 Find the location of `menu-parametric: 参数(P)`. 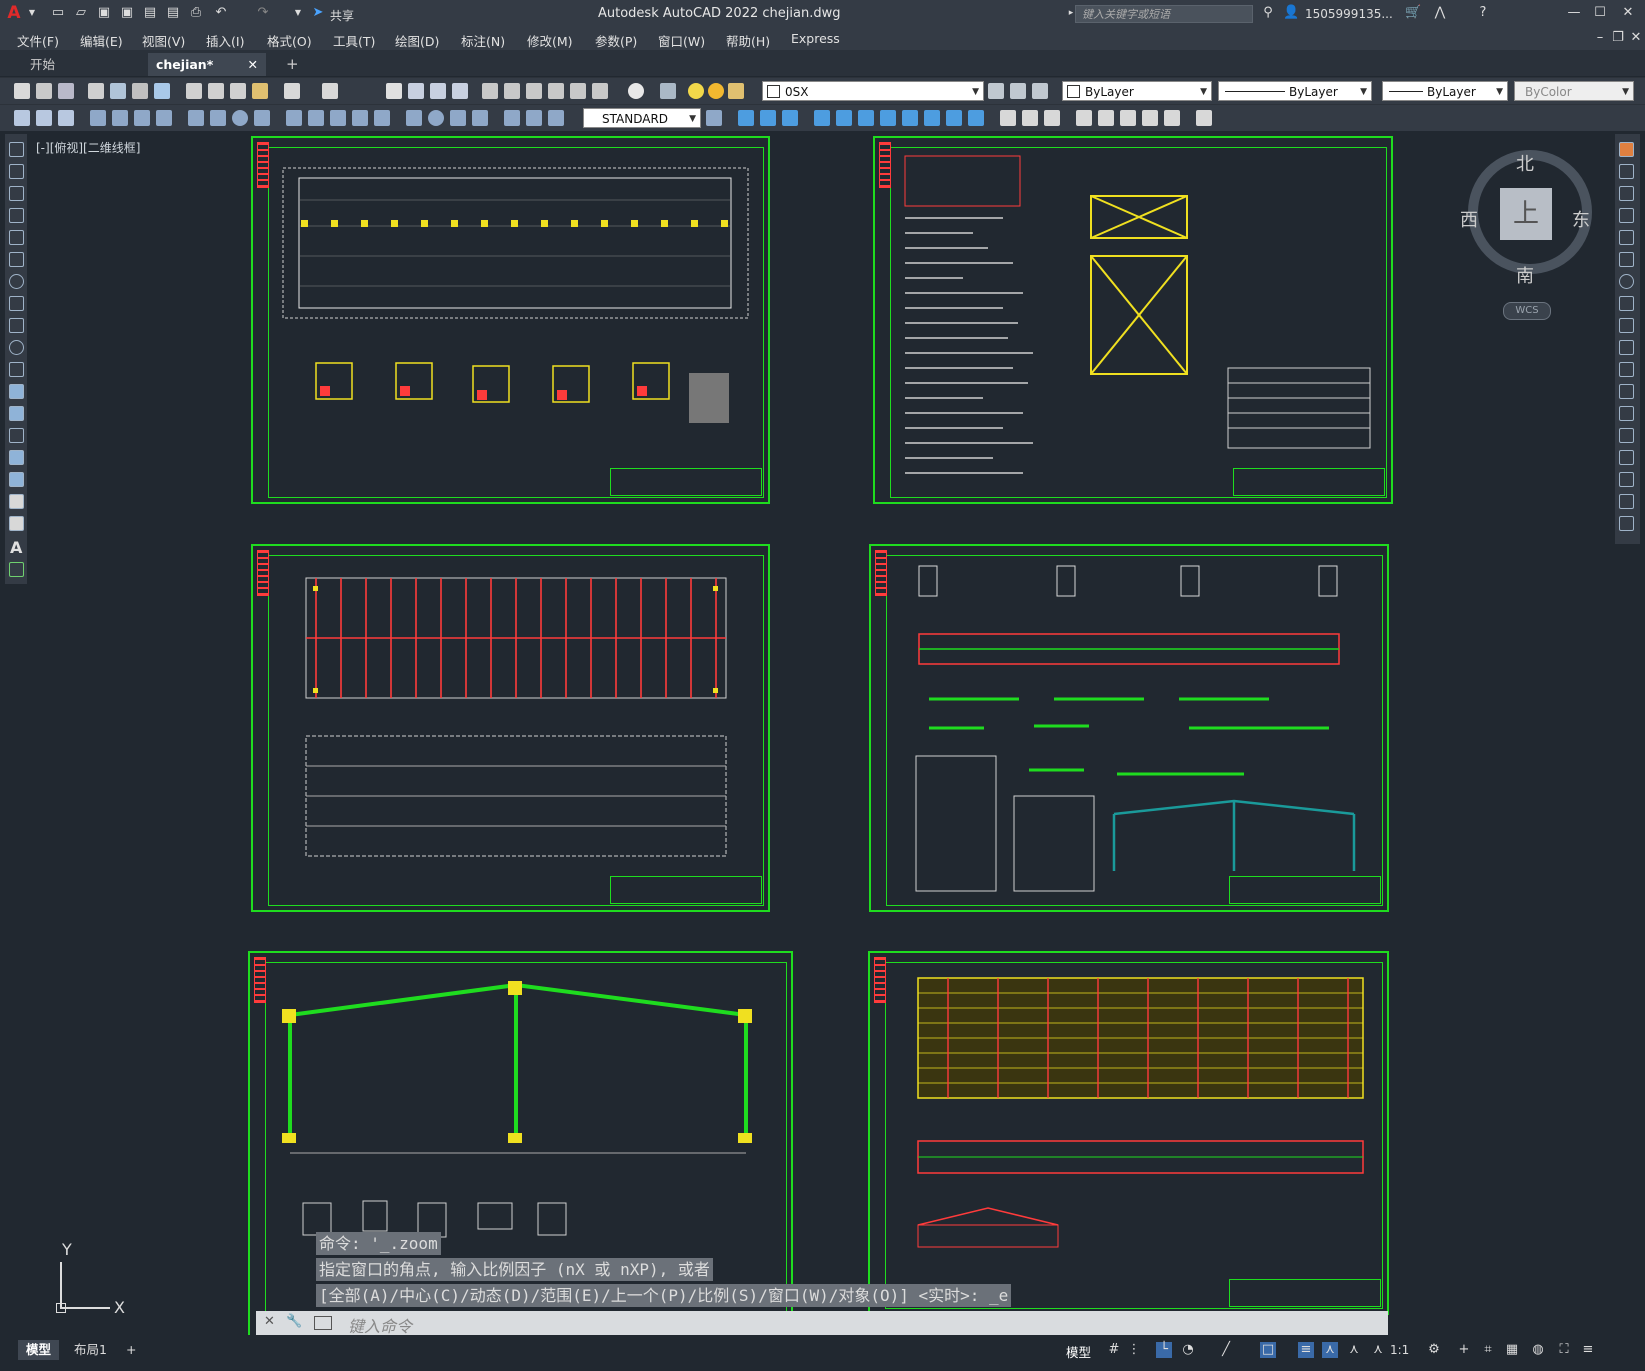

menu-parametric: 参数(P) is located at coordinates (616, 40).